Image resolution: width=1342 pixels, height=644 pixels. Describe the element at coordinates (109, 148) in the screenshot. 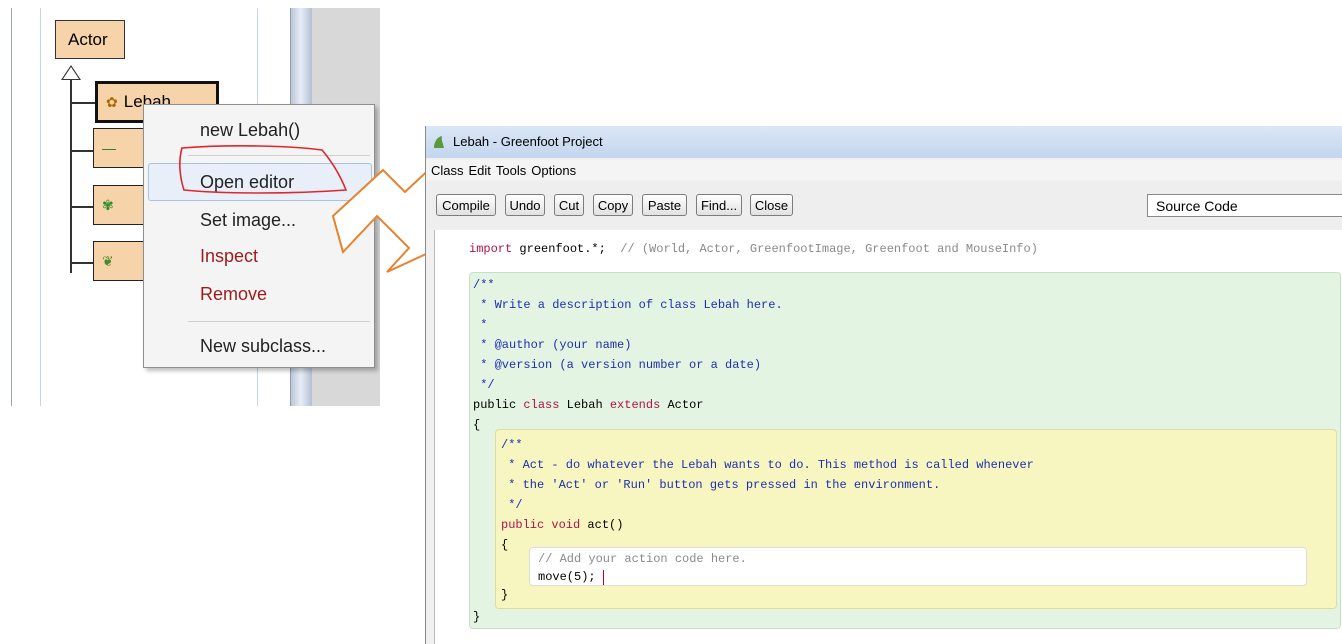

I see `leaf-icon: —` at that location.